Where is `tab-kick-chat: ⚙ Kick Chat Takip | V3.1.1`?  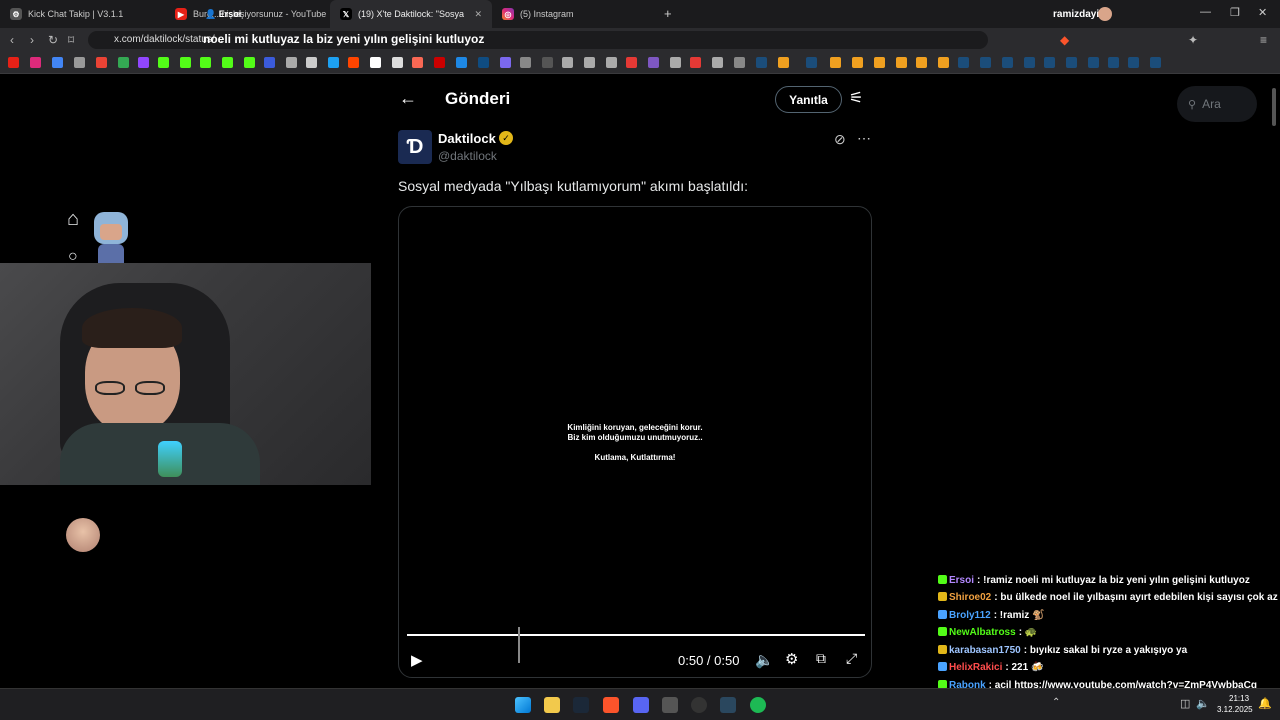
tab-kick-chat: ⚙ Kick Chat Takip | V3.1.1 is located at coordinates (82, 14).